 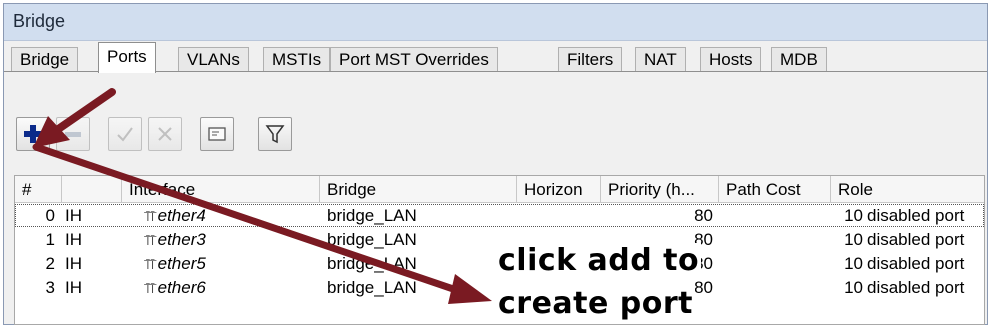 What do you see at coordinates (470, 289) in the screenshot?
I see `arrow-to-table-head` at bounding box center [470, 289].